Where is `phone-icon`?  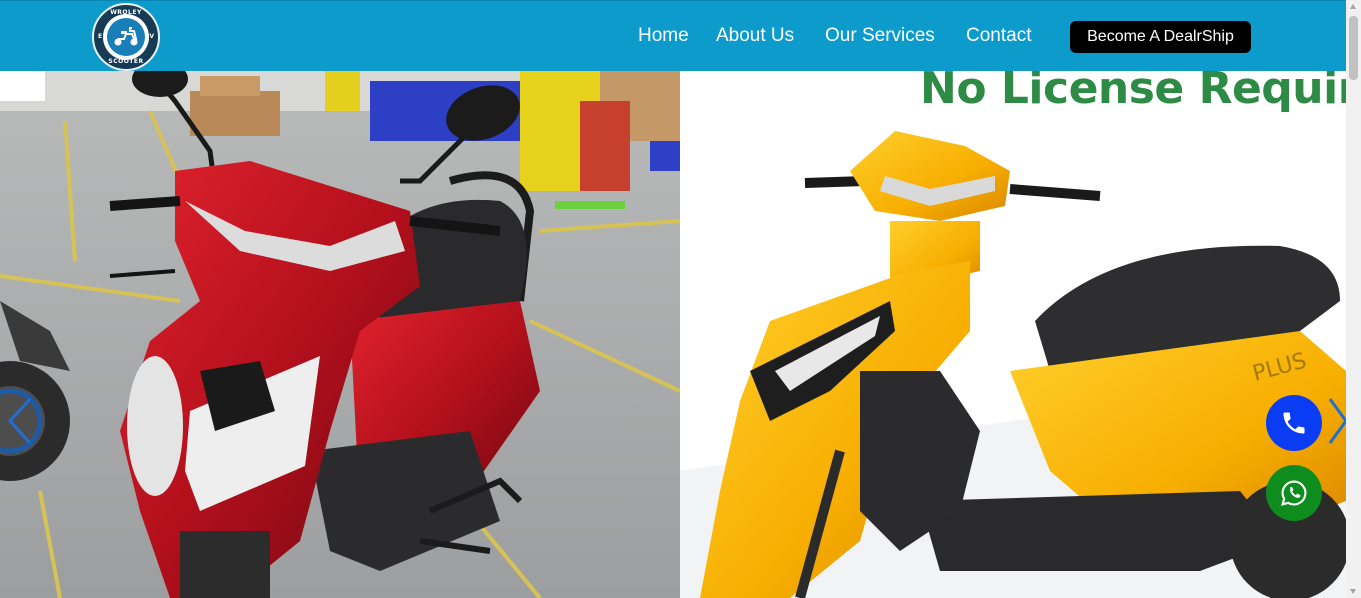
phone-icon is located at coordinates (1294, 423).